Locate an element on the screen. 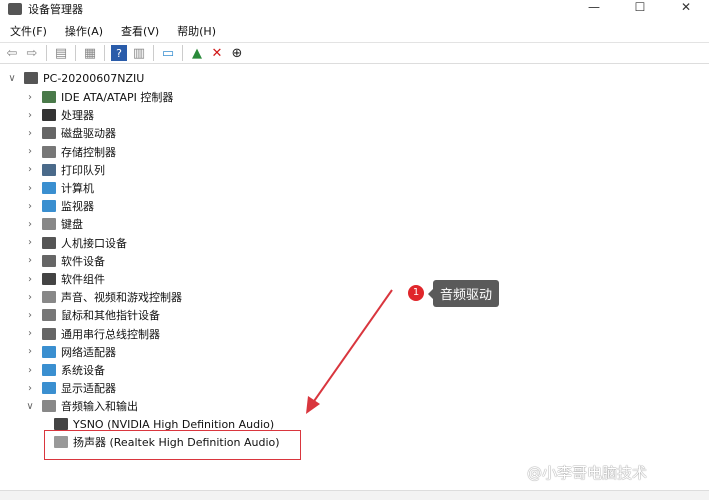 This screenshot has height=500, width=709. highlight-box is located at coordinates (172, 445).